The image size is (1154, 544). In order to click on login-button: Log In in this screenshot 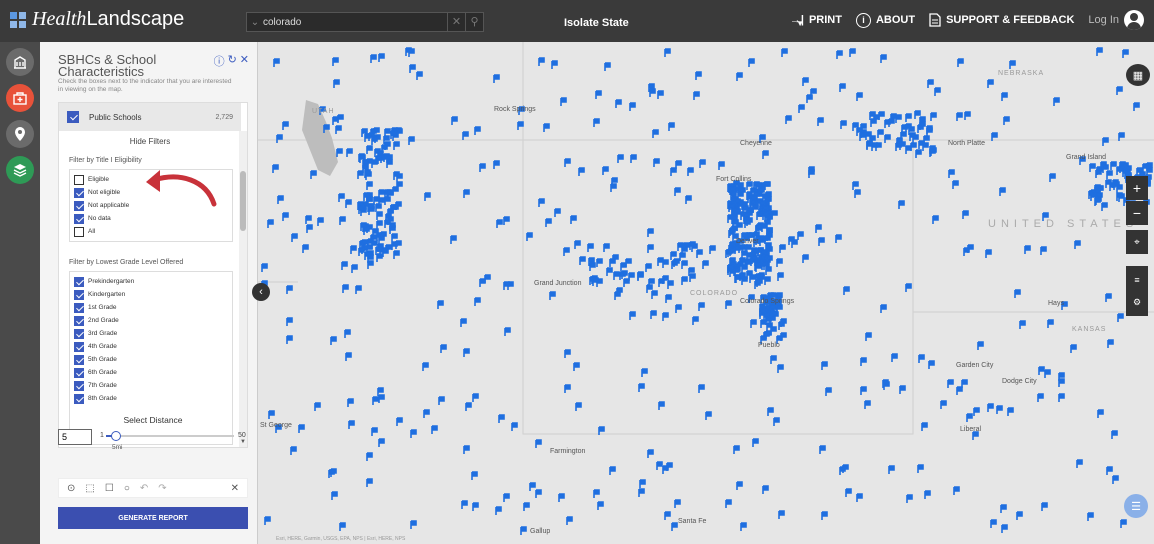, I will do `click(1116, 20)`.